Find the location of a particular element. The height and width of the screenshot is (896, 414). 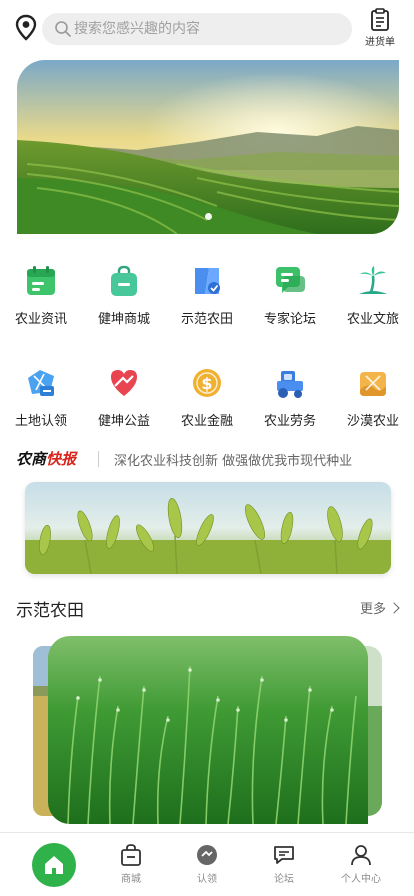

tab-claim: 认领 is located at coordinates (207, 864).